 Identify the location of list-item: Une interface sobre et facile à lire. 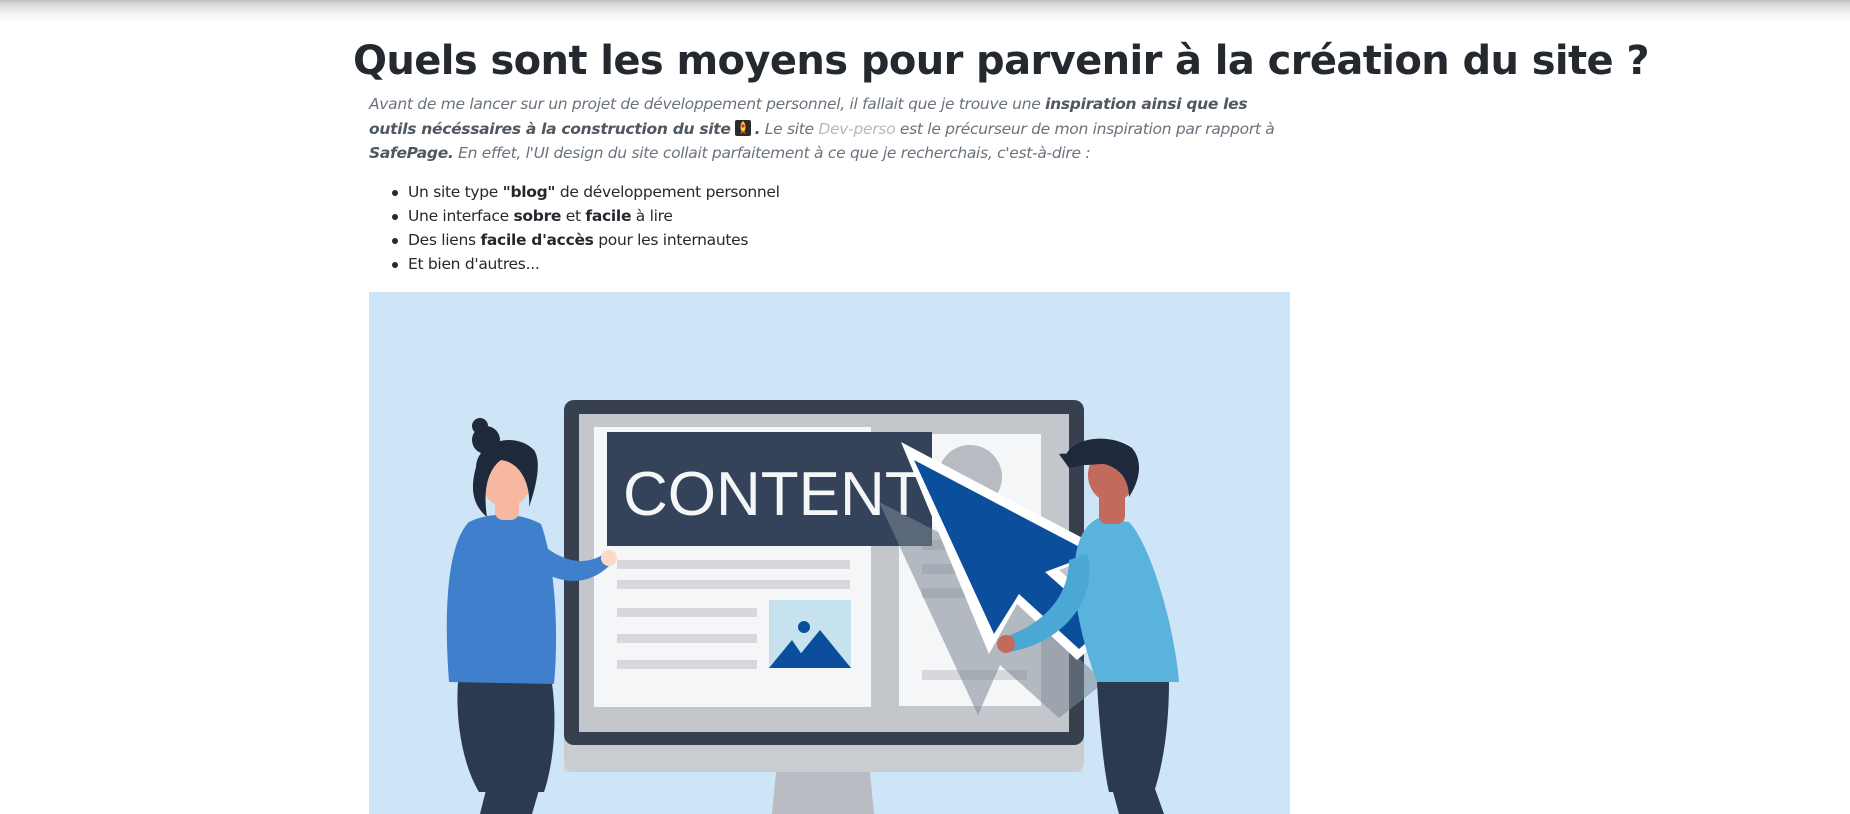
(575, 216).